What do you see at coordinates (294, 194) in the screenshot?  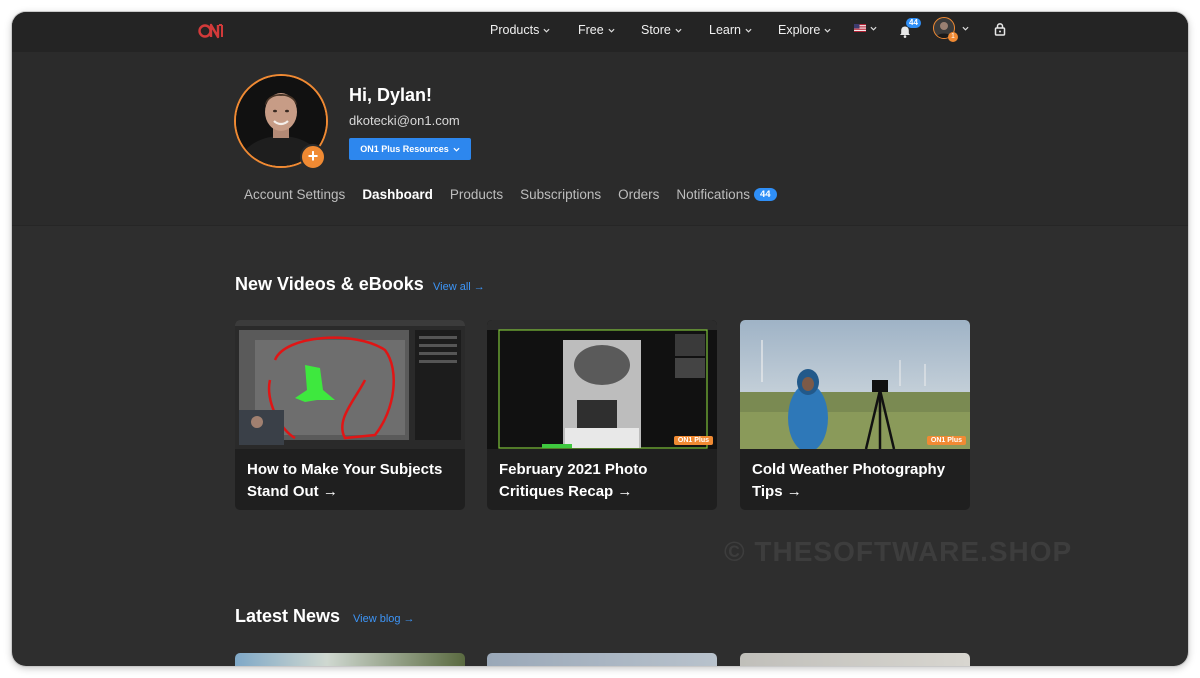 I see `tab-account-settings: Account Settings` at bounding box center [294, 194].